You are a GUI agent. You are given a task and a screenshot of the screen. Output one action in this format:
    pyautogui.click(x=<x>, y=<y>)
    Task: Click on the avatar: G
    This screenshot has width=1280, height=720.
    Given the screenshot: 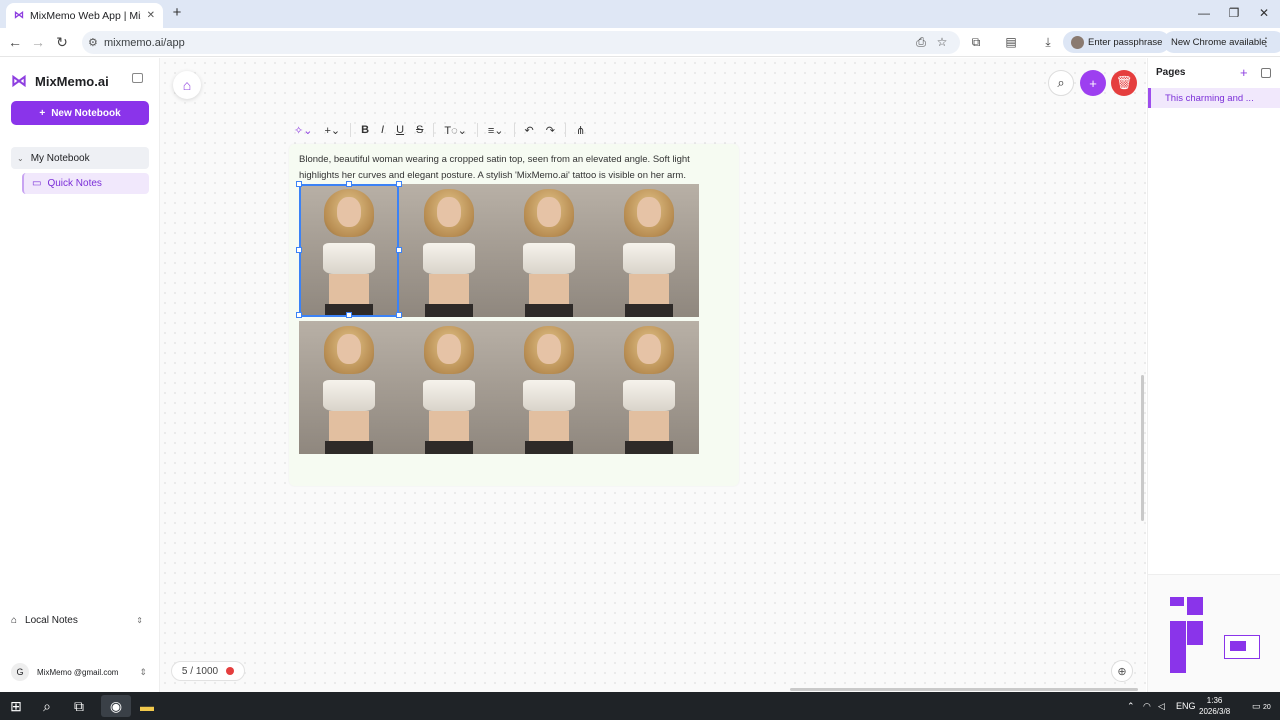 What is the action you would take?
    pyautogui.click(x=20, y=672)
    